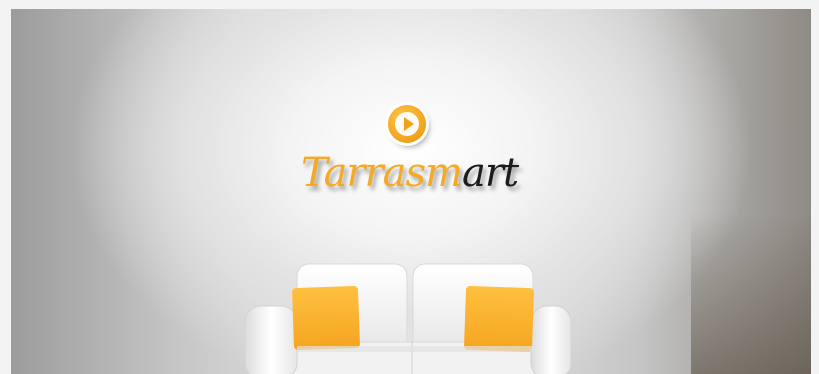 This screenshot has height=374, width=819. Describe the element at coordinates (407, 124) in the screenshot. I see `play-icon` at that location.